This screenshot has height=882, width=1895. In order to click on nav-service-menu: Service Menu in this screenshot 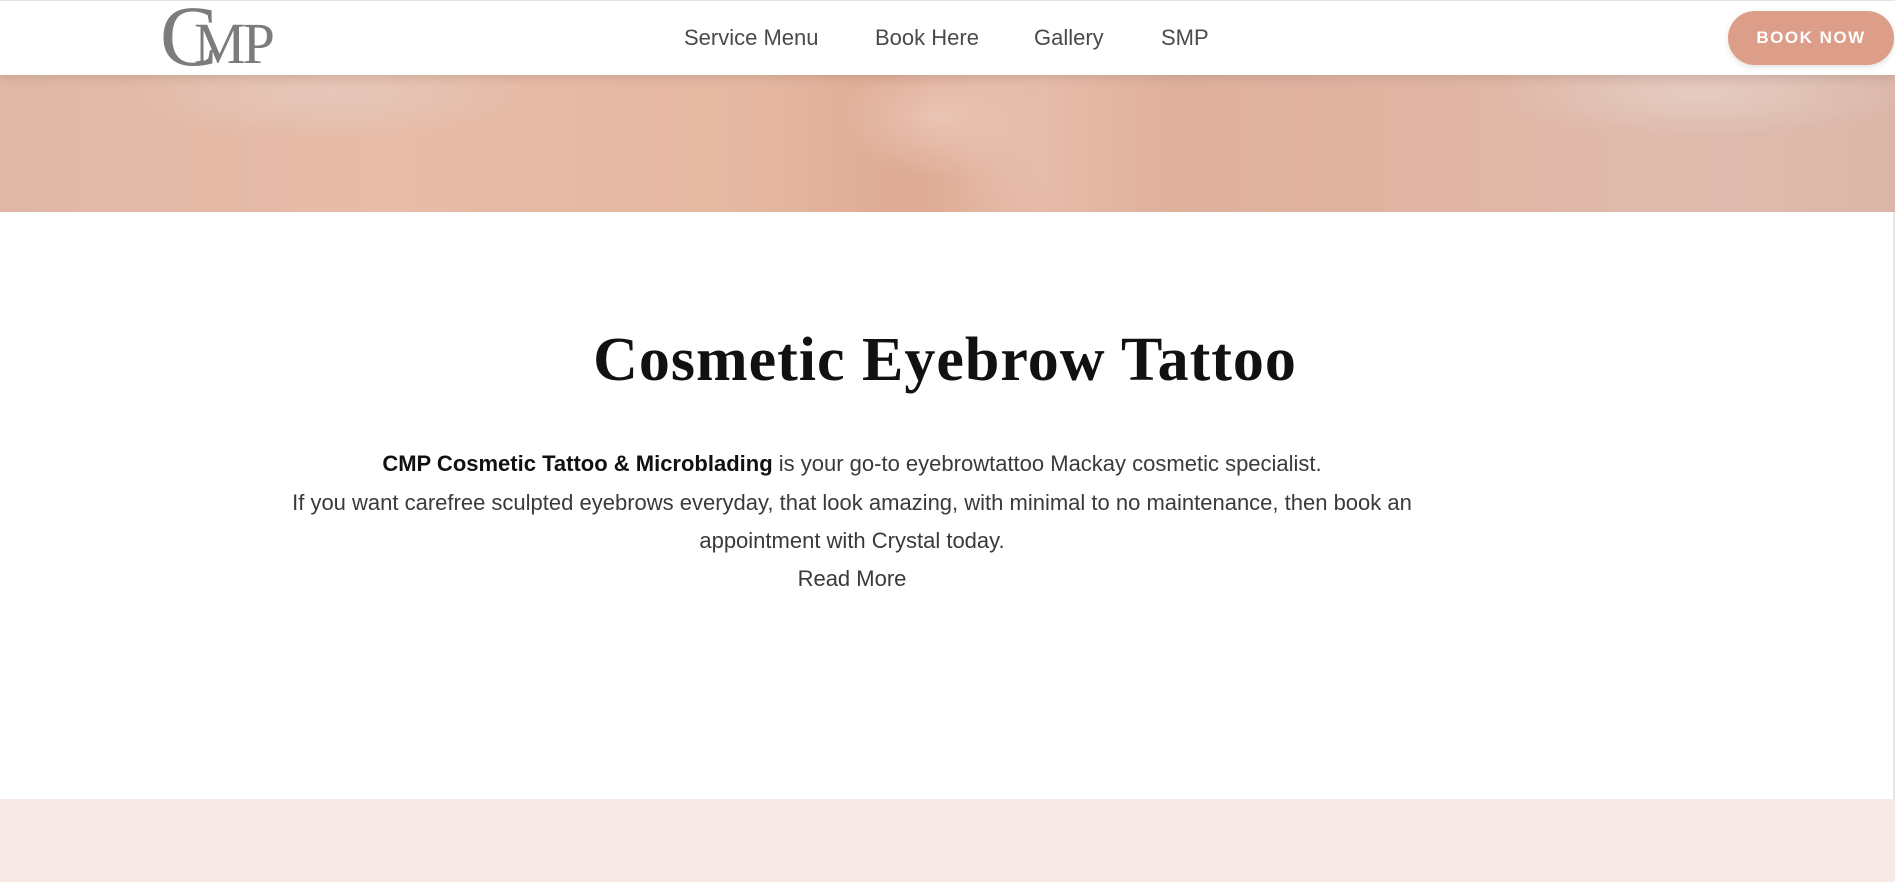, I will do `click(751, 38)`.